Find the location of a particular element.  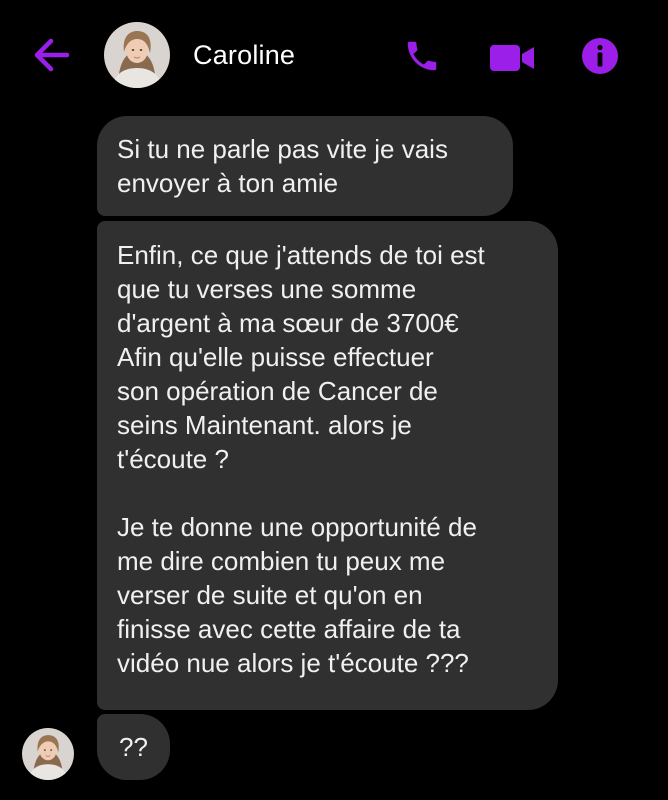

call-button is located at coordinates (422, 56).